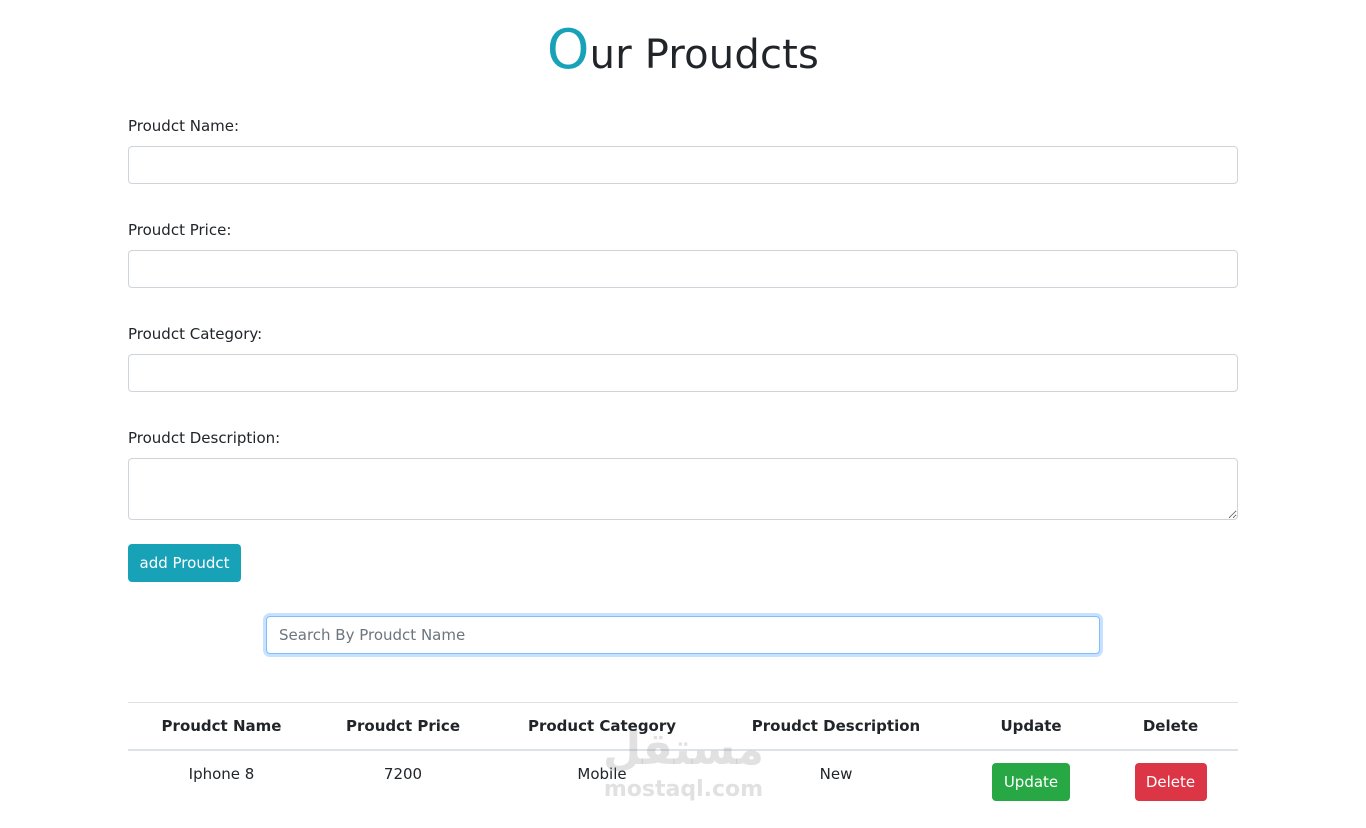  I want to click on add-product-button: add Proudct, so click(184, 563).